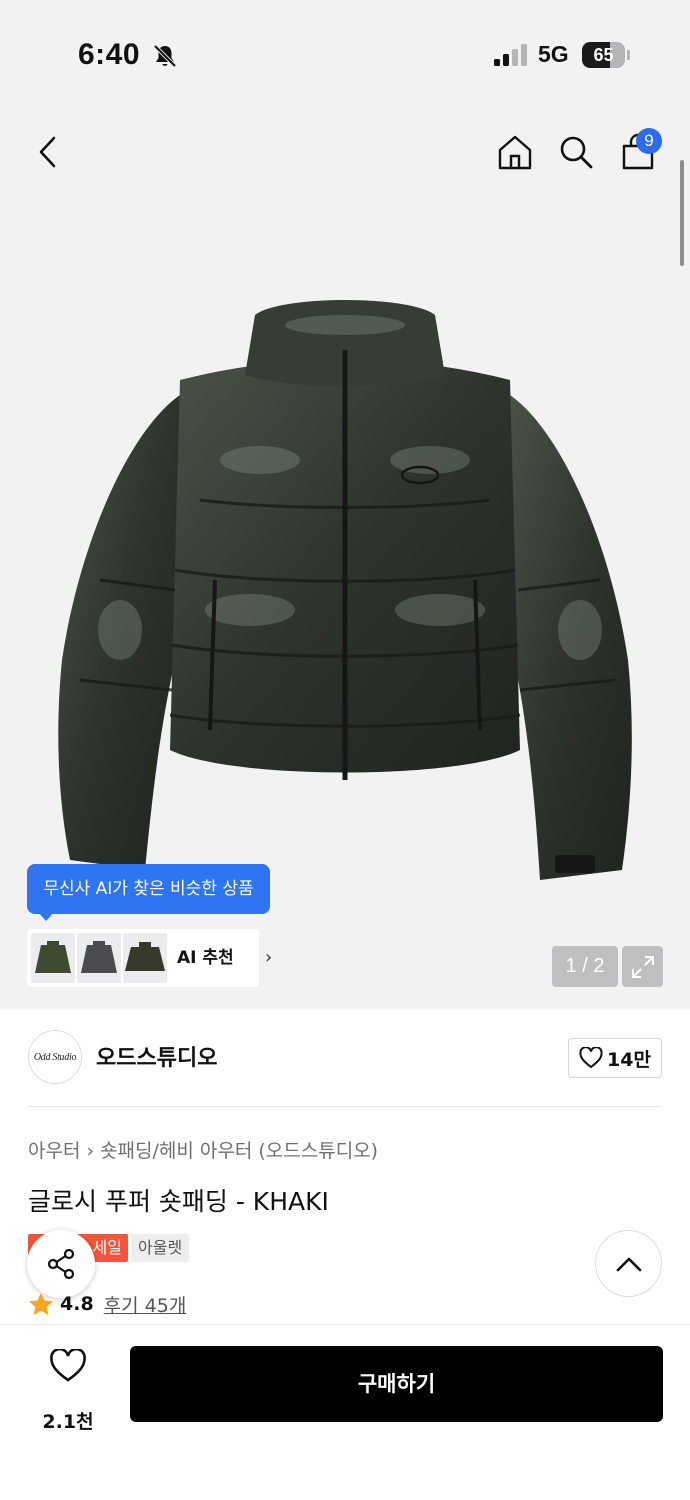 The image size is (690, 1500). I want to click on cart-count-badge: 9, so click(649, 141).